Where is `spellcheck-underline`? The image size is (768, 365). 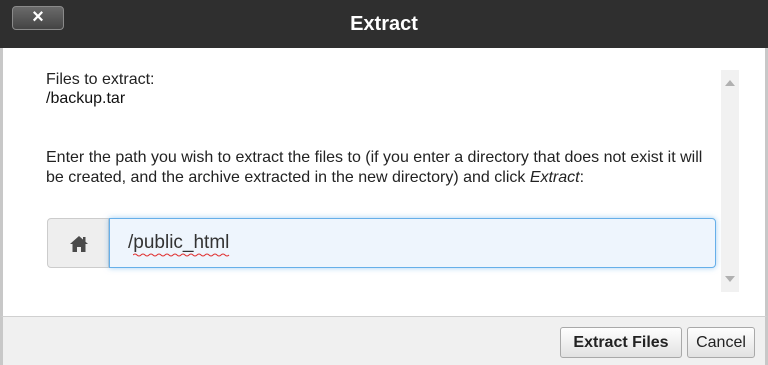
spellcheck-underline is located at coordinates (181, 255).